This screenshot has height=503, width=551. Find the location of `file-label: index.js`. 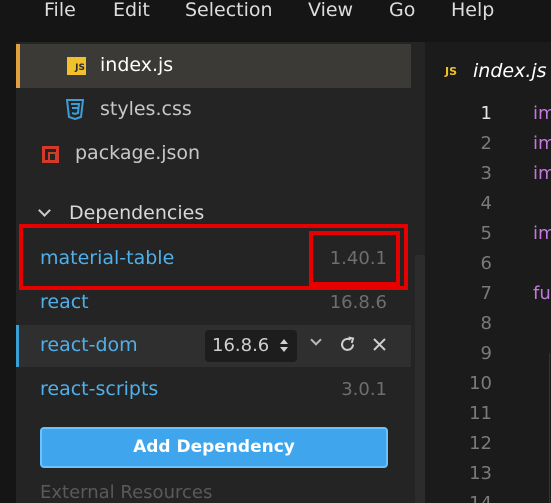

file-label: index.js is located at coordinates (137, 65).